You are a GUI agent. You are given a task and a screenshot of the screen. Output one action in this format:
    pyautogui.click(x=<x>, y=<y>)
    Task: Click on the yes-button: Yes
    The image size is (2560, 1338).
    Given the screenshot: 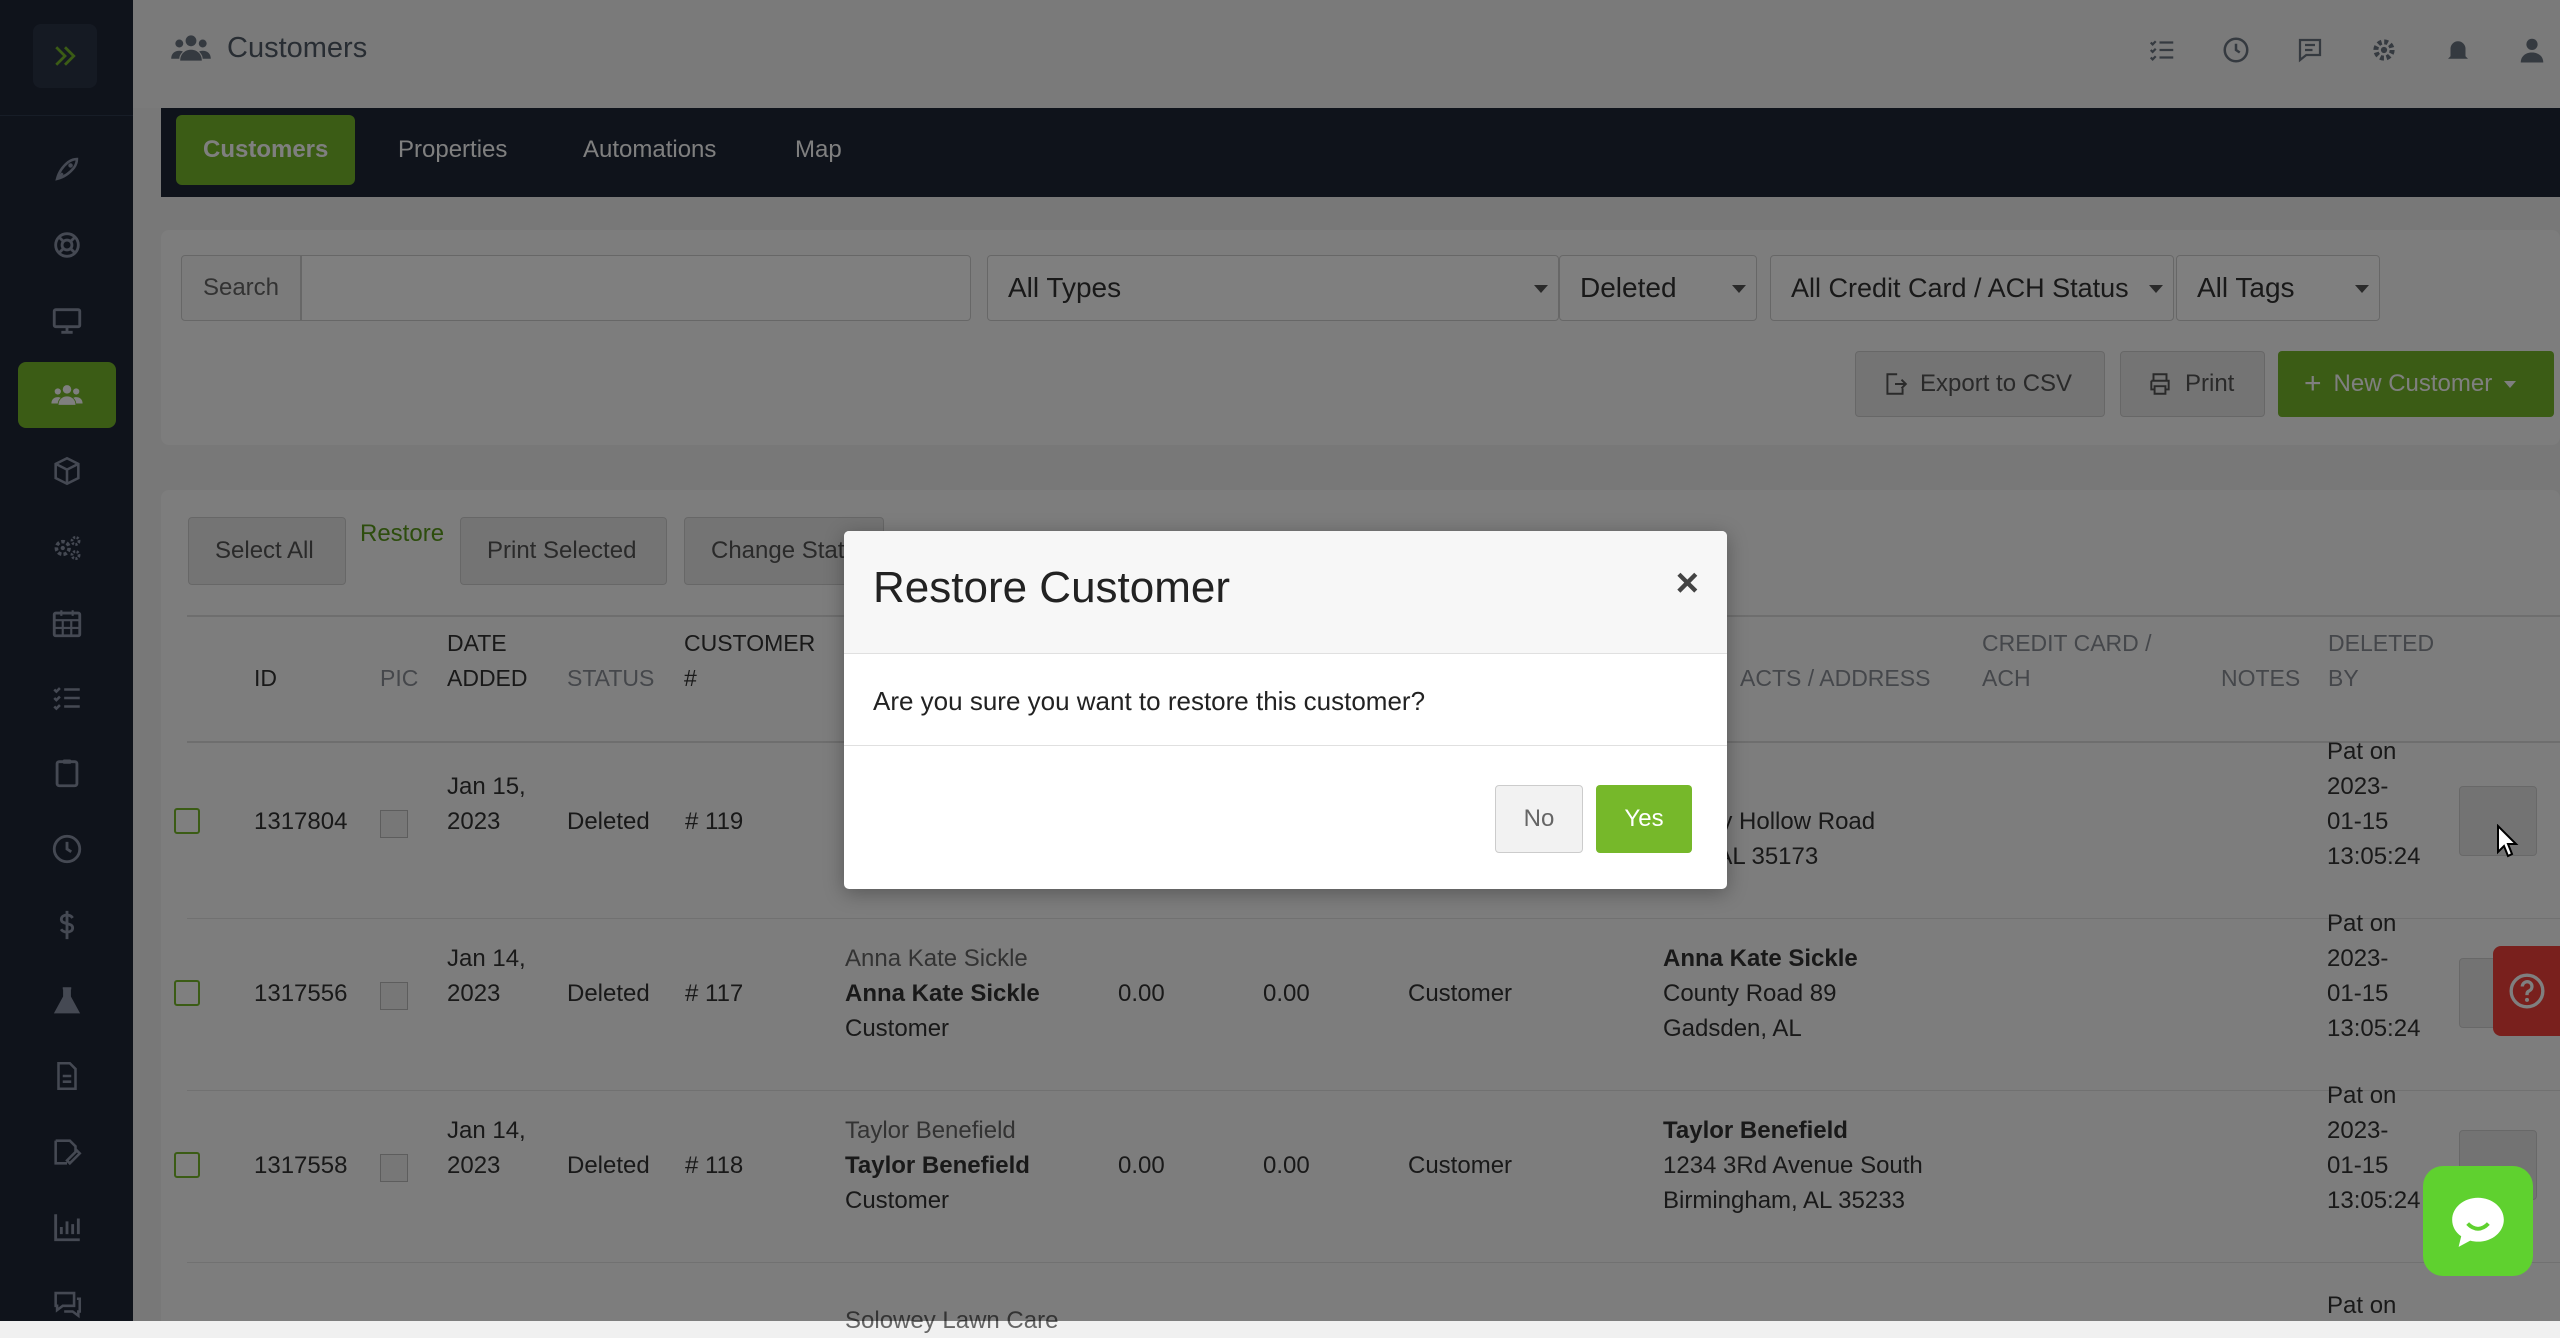 What is the action you would take?
    pyautogui.click(x=1644, y=819)
    